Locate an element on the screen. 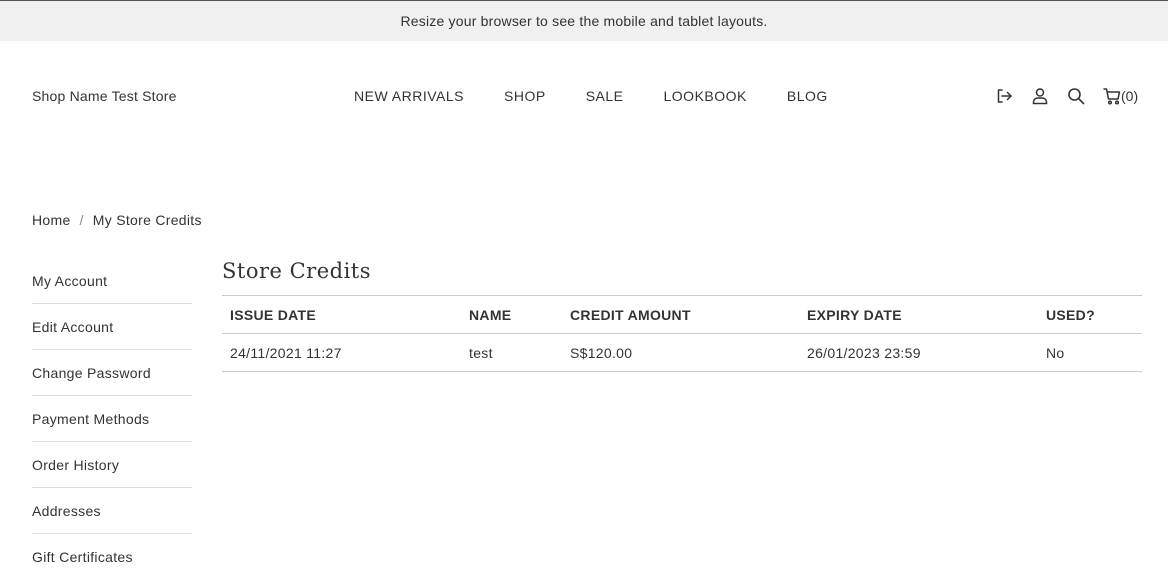 The image size is (1168, 580). breadcrumb-home: Home is located at coordinates (51, 220).